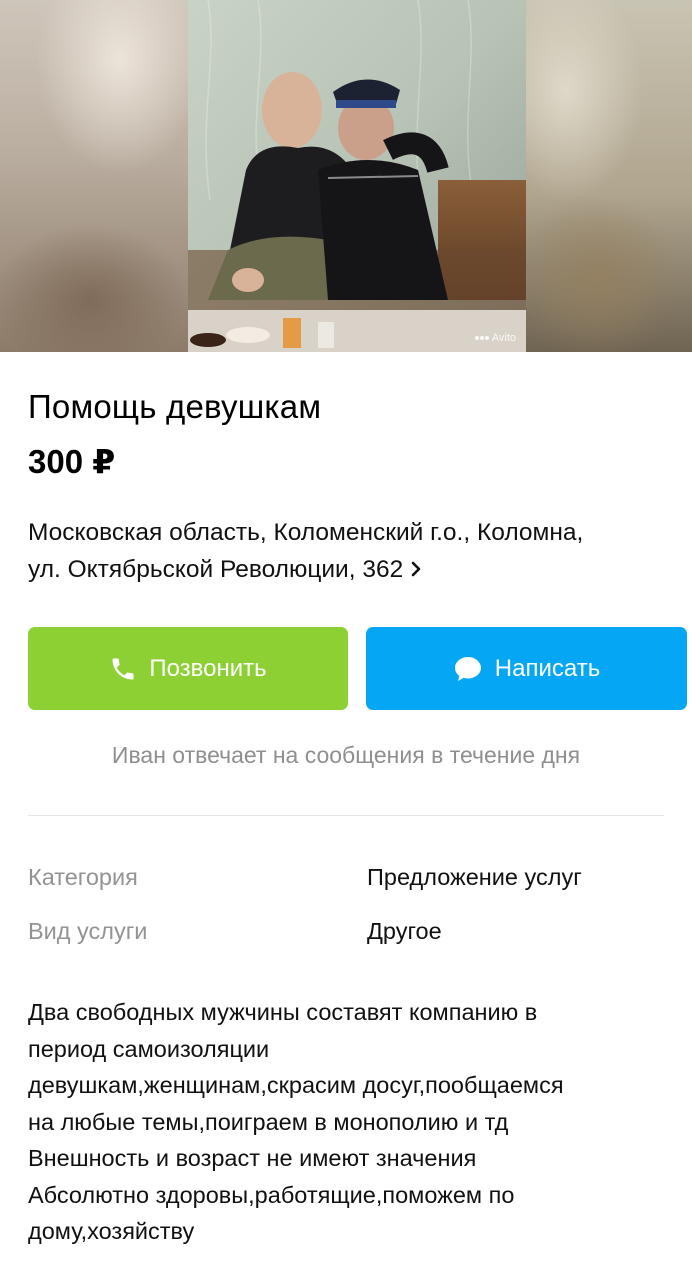  Describe the element at coordinates (404, 931) in the screenshot. I see `param-value-service-type: Другое` at that location.